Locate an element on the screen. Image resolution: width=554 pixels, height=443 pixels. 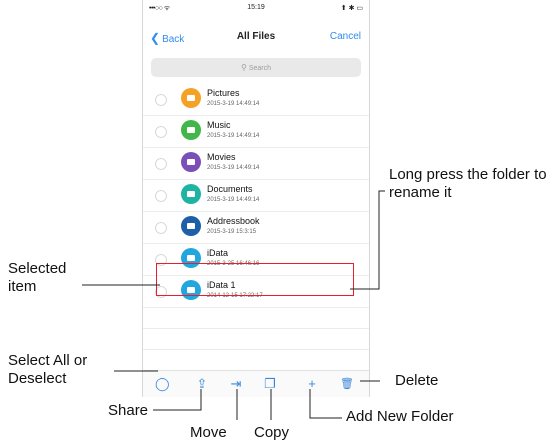
callout-share: Share is located at coordinates (128, 410).